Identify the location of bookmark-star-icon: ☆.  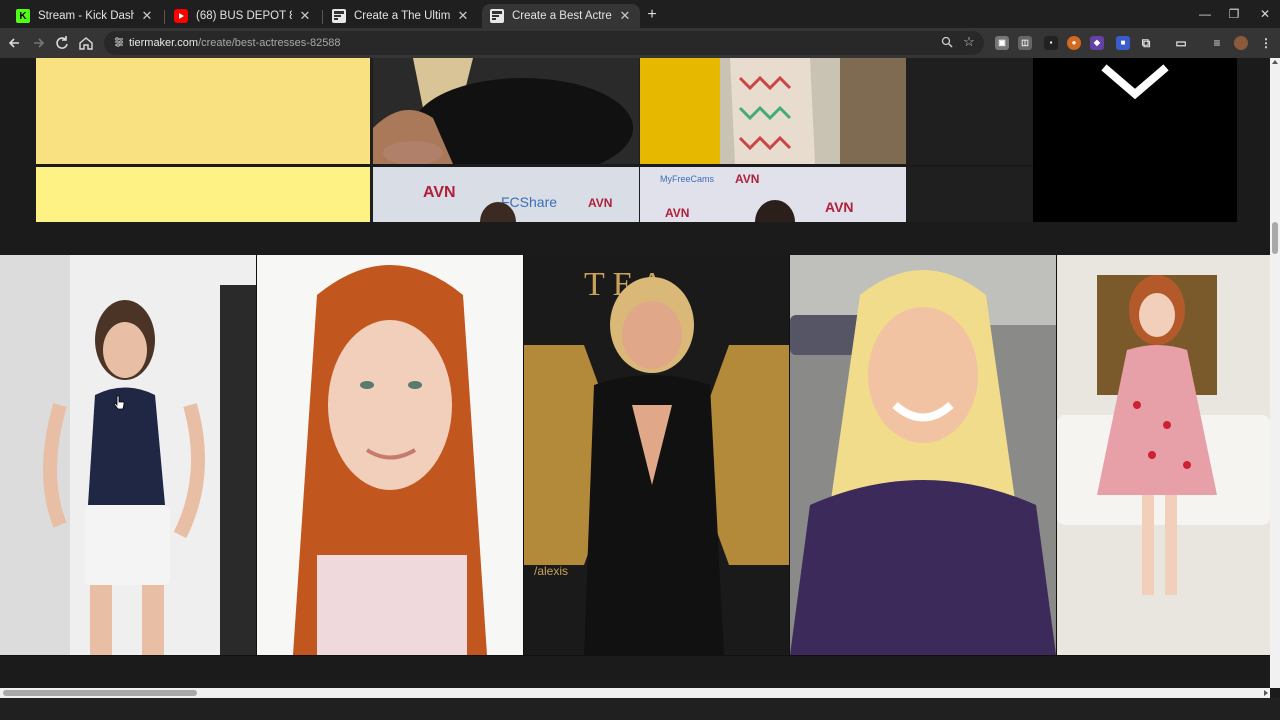
(969, 42).